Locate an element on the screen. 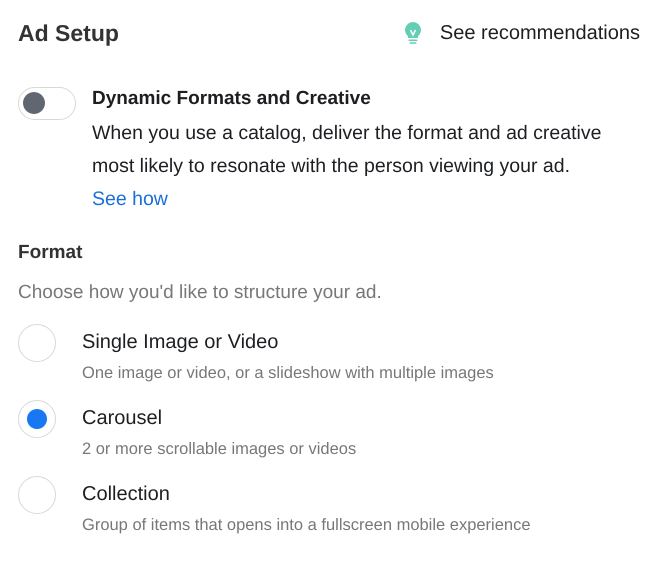 This screenshot has height=586, width=670. format-subtitle: Choose how you'd like to structure your ad. is located at coordinates (200, 293).